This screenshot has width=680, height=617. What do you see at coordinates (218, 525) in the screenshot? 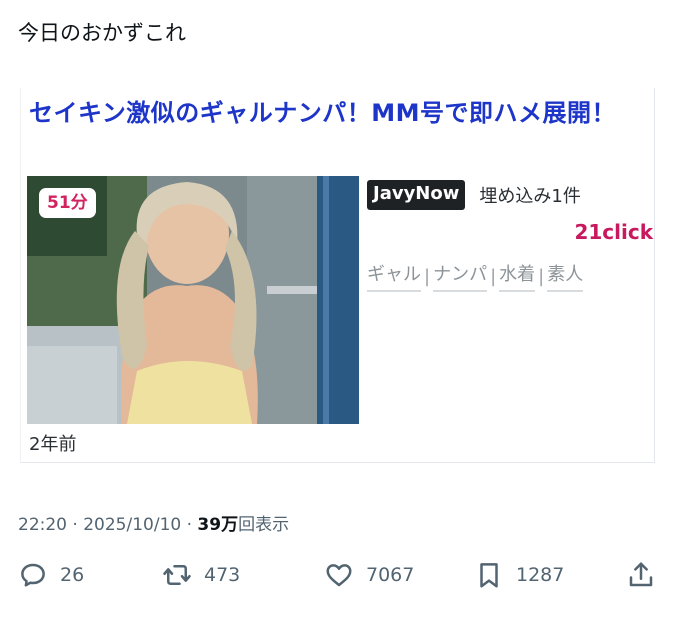
I see `view-count: 39万` at bounding box center [218, 525].